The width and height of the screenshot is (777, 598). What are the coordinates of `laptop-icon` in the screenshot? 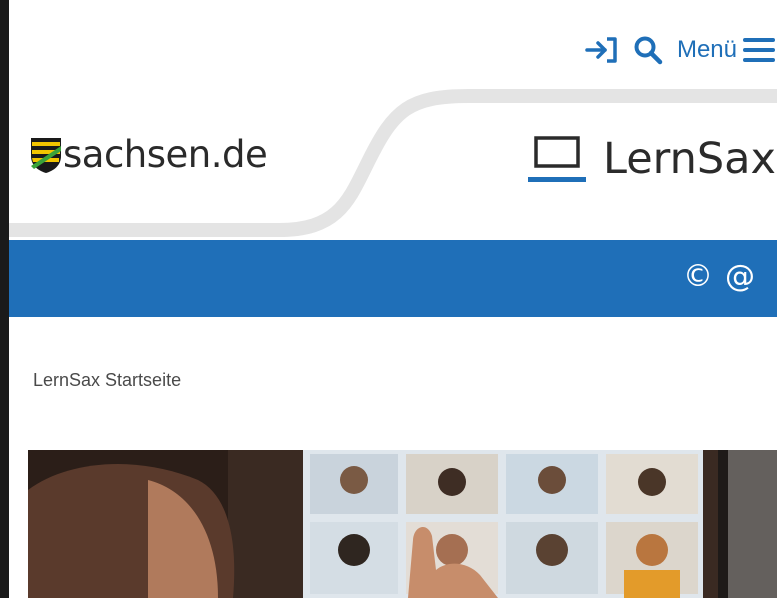 It's located at (557, 159).